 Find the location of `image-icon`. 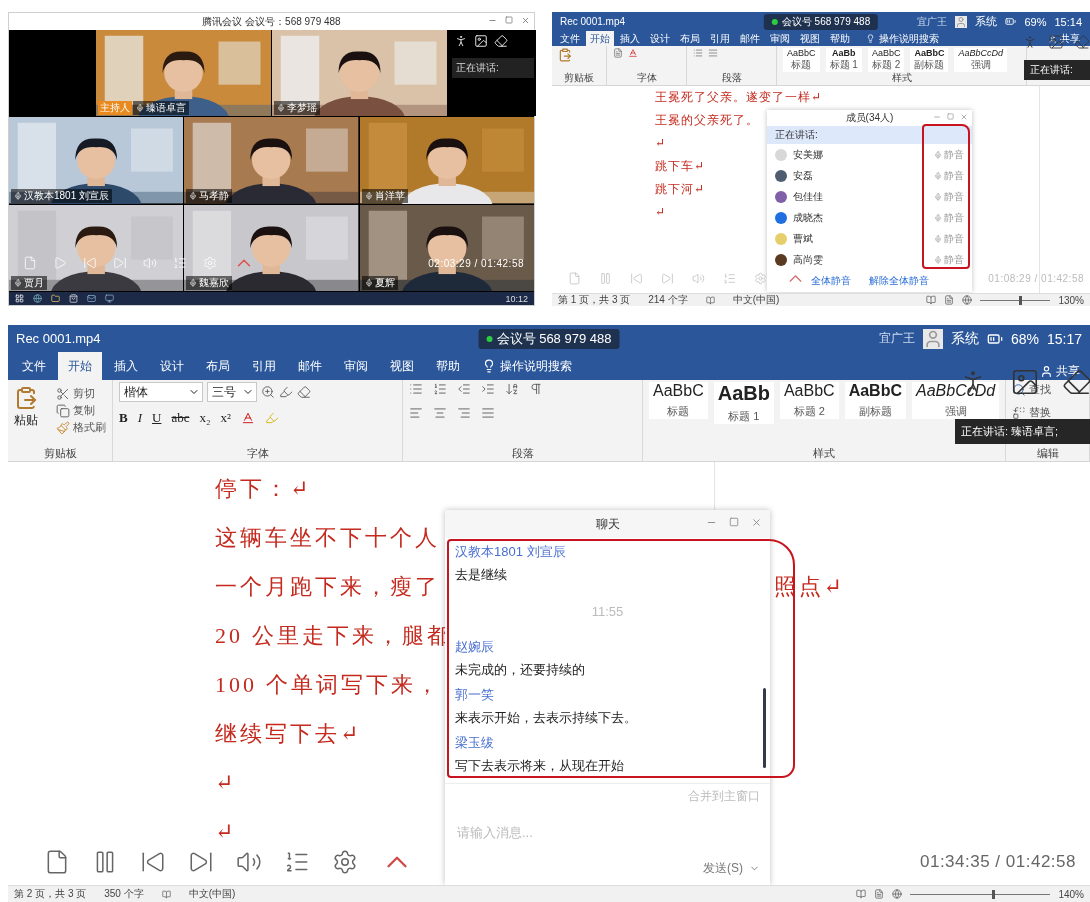

image-icon is located at coordinates (1025, 382).